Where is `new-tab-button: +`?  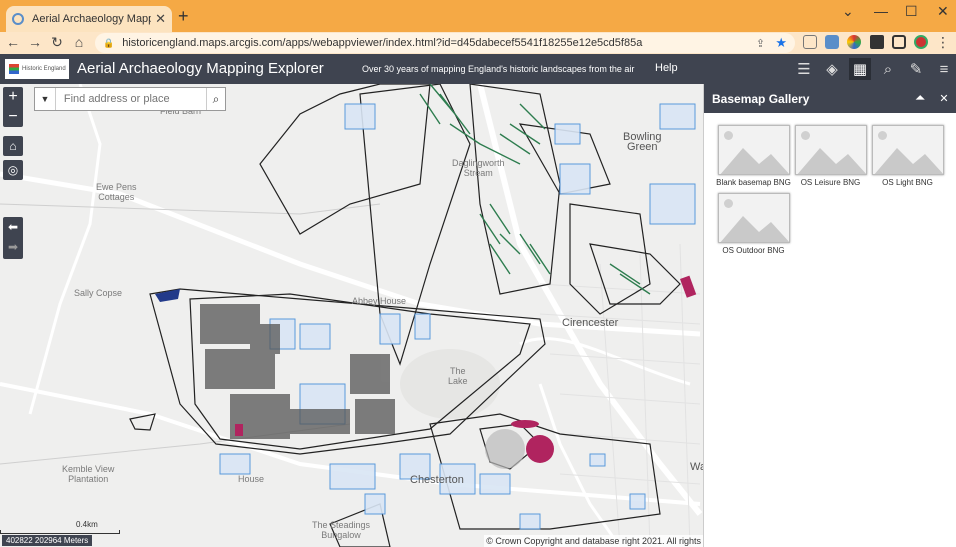
new-tab-button: + is located at coordinates (183, 16).